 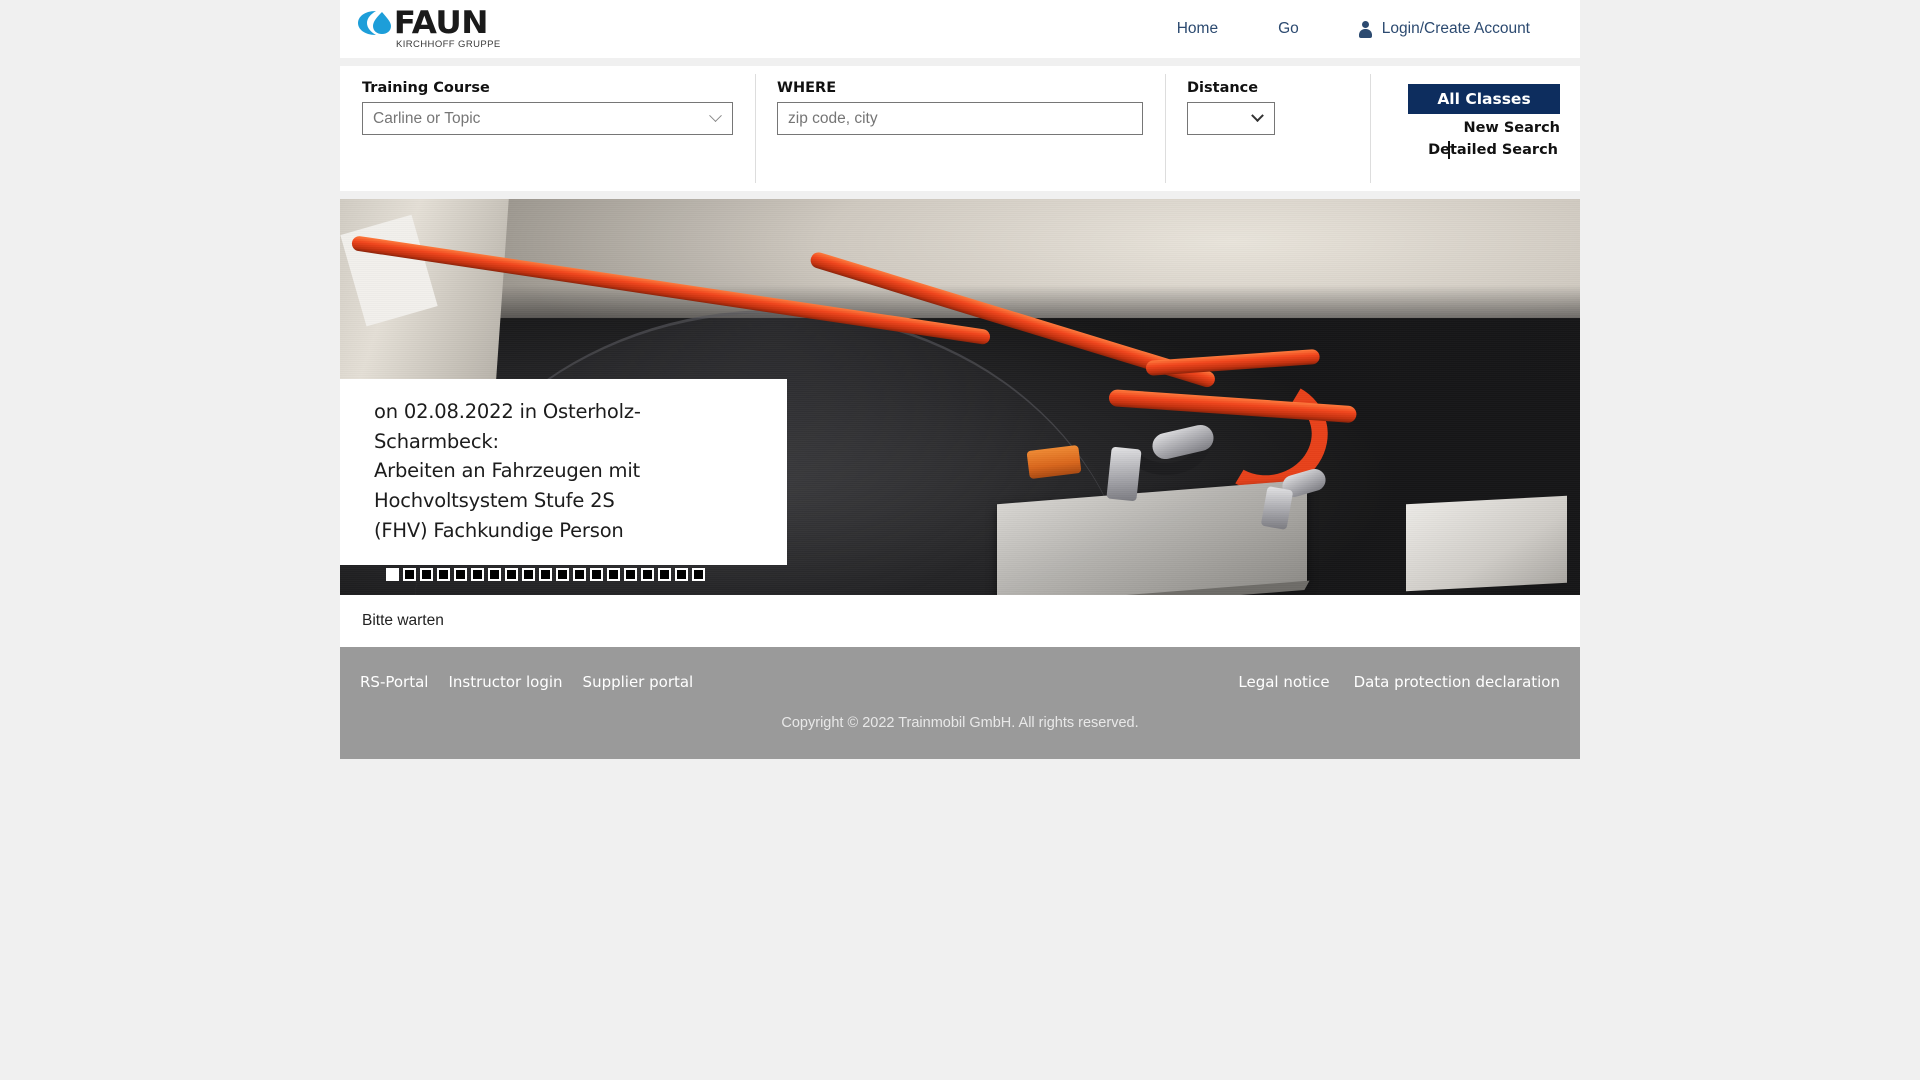 I want to click on main-navigation: Home Go Login/Create Account, so click(x=1353, y=29).